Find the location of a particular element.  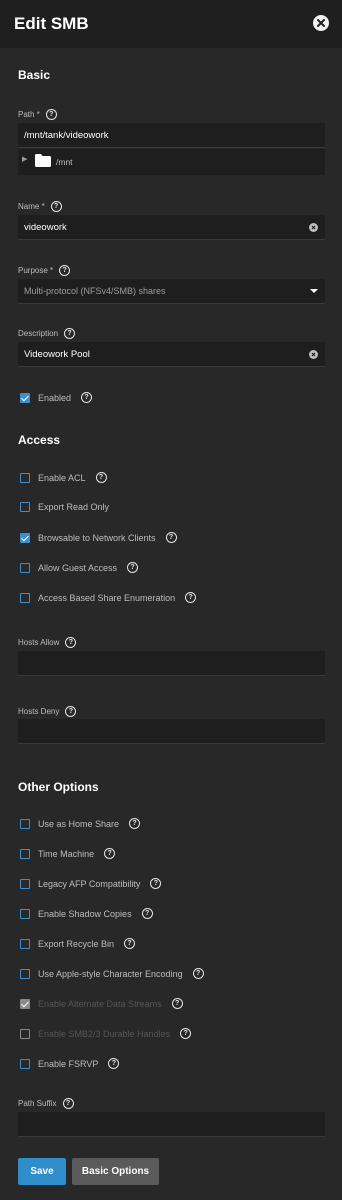

checkbox-label: Use as Home Share is located at coordinates (79, 823).